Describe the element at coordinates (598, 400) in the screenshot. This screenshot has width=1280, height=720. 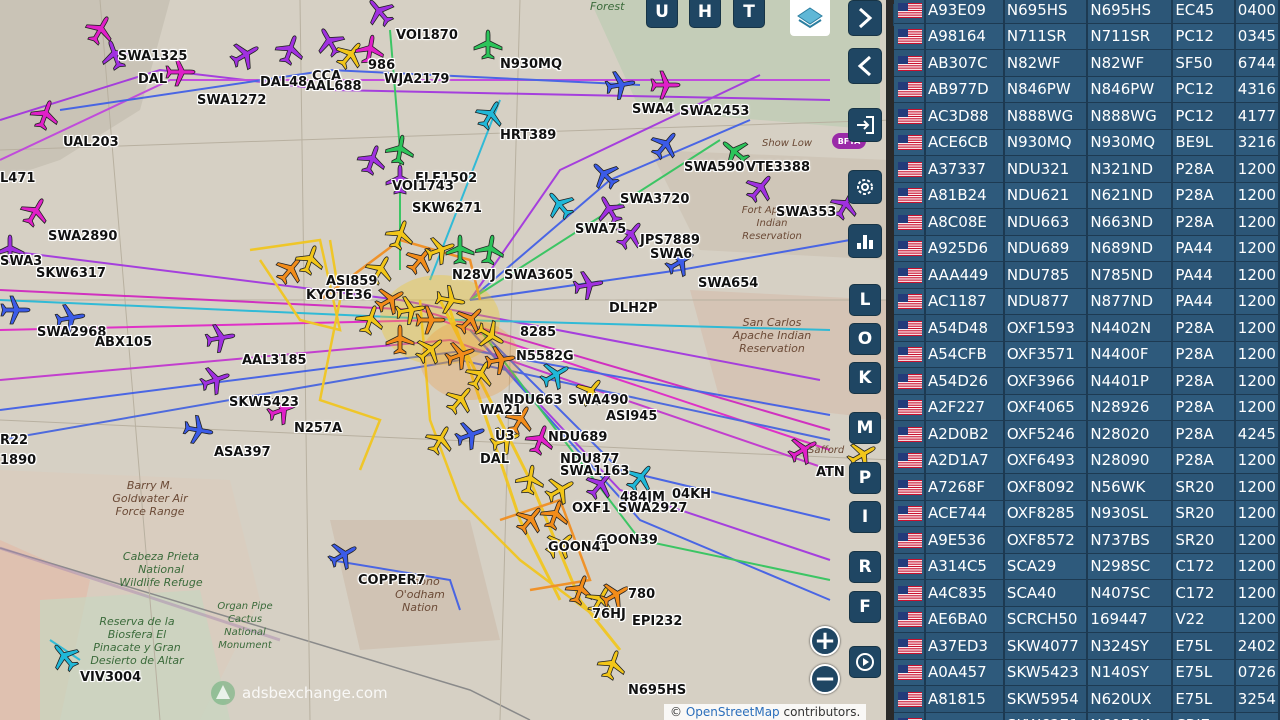
I see `aircraft-label: SWA490` at that location.